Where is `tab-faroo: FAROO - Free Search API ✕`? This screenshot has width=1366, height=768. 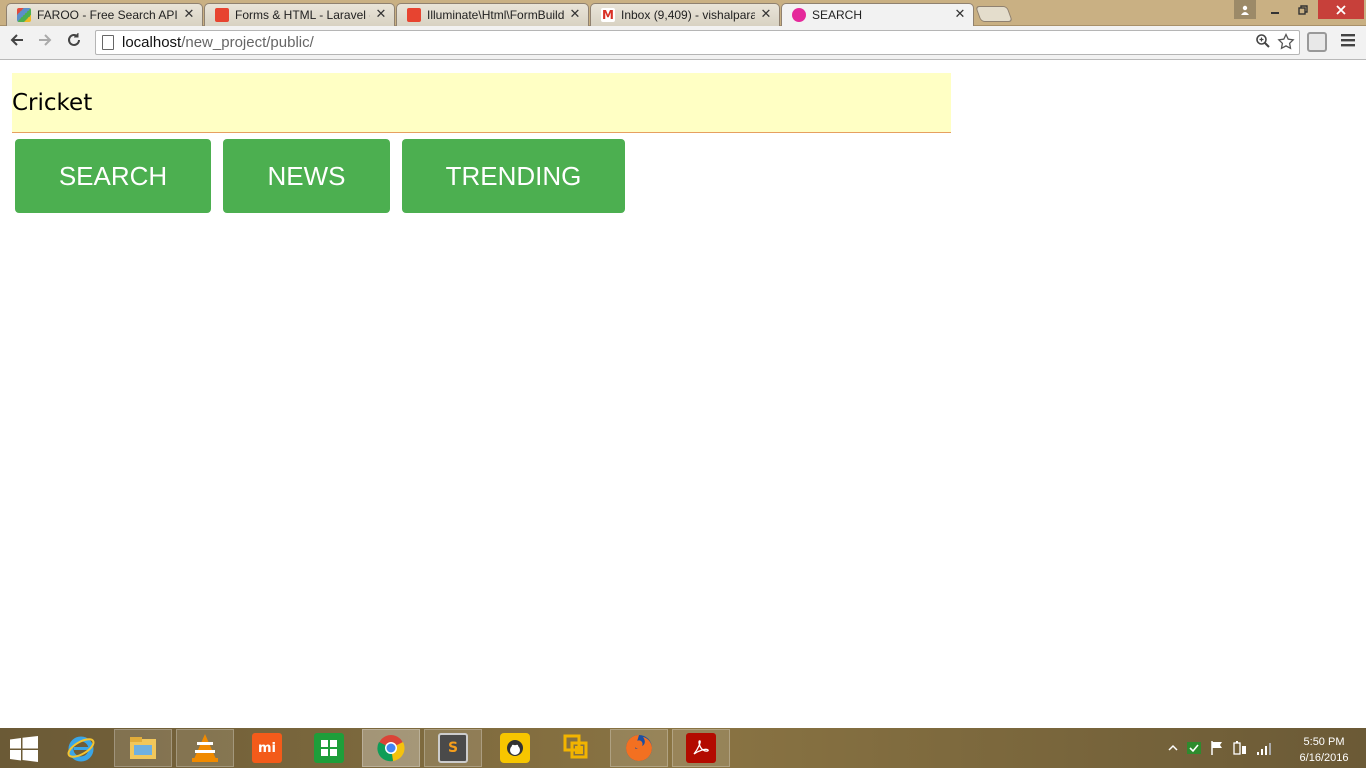
tab-faroo: FAROO - Free Search API ✕ is located at coordinates (104, 14).